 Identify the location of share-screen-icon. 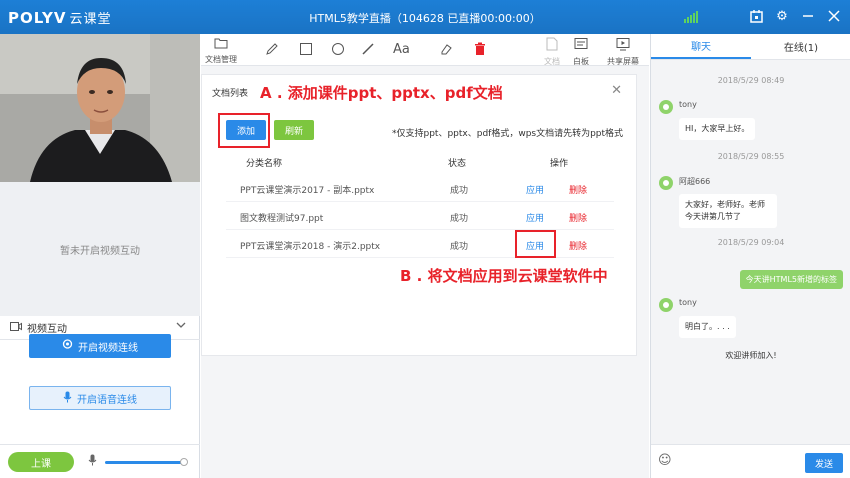
(623, 46).